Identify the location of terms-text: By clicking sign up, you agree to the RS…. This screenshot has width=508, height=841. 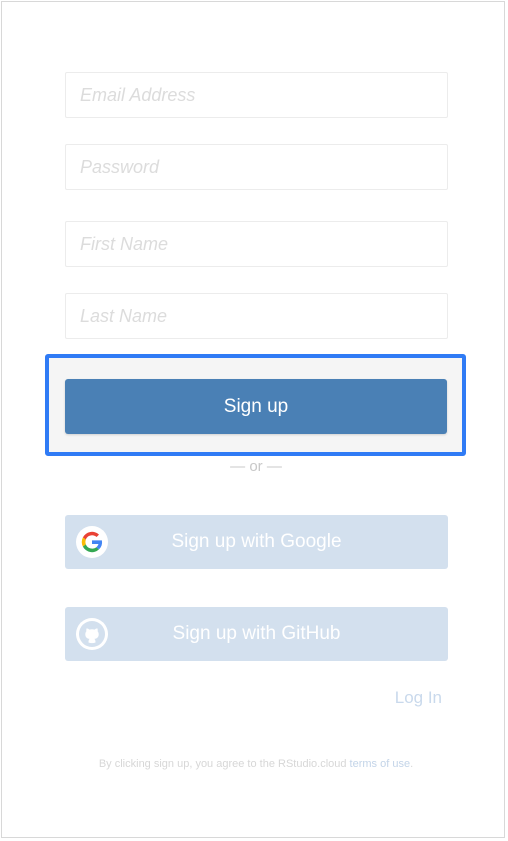
(224, 764).